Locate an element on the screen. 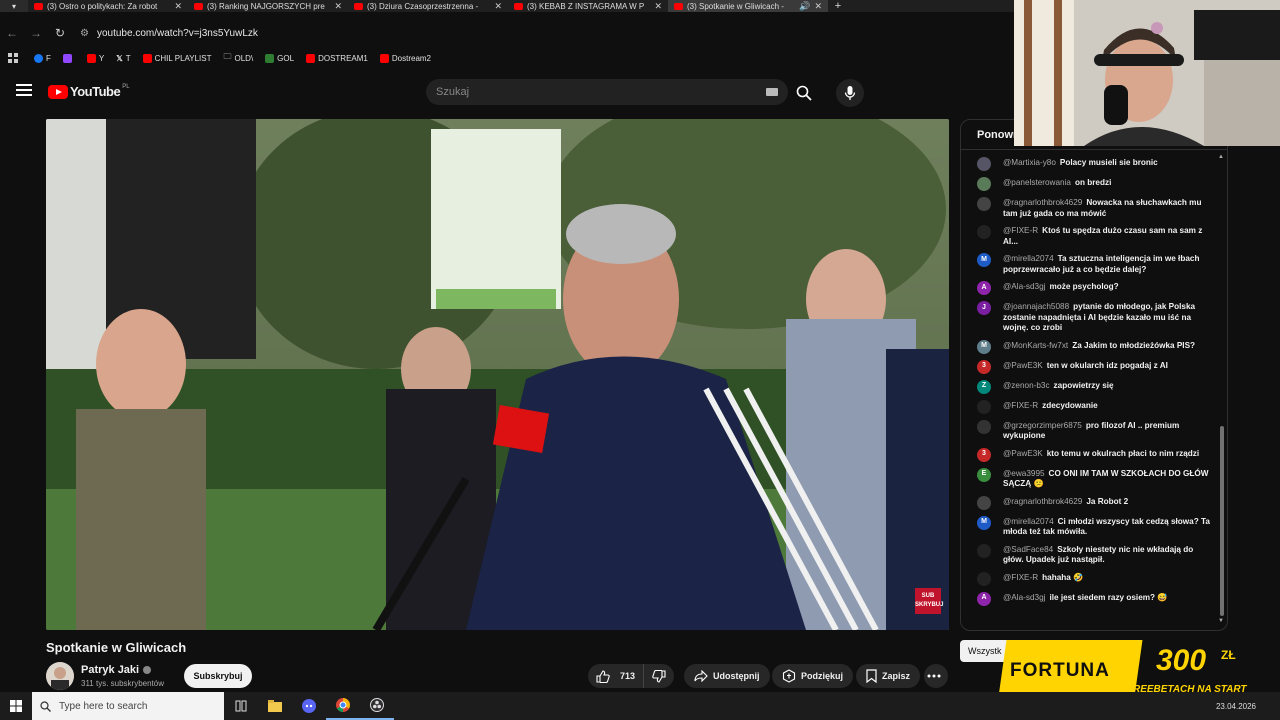 The width and height of the screenshot is (1280, 720). discord-icon is located at coordinates (309, 706).